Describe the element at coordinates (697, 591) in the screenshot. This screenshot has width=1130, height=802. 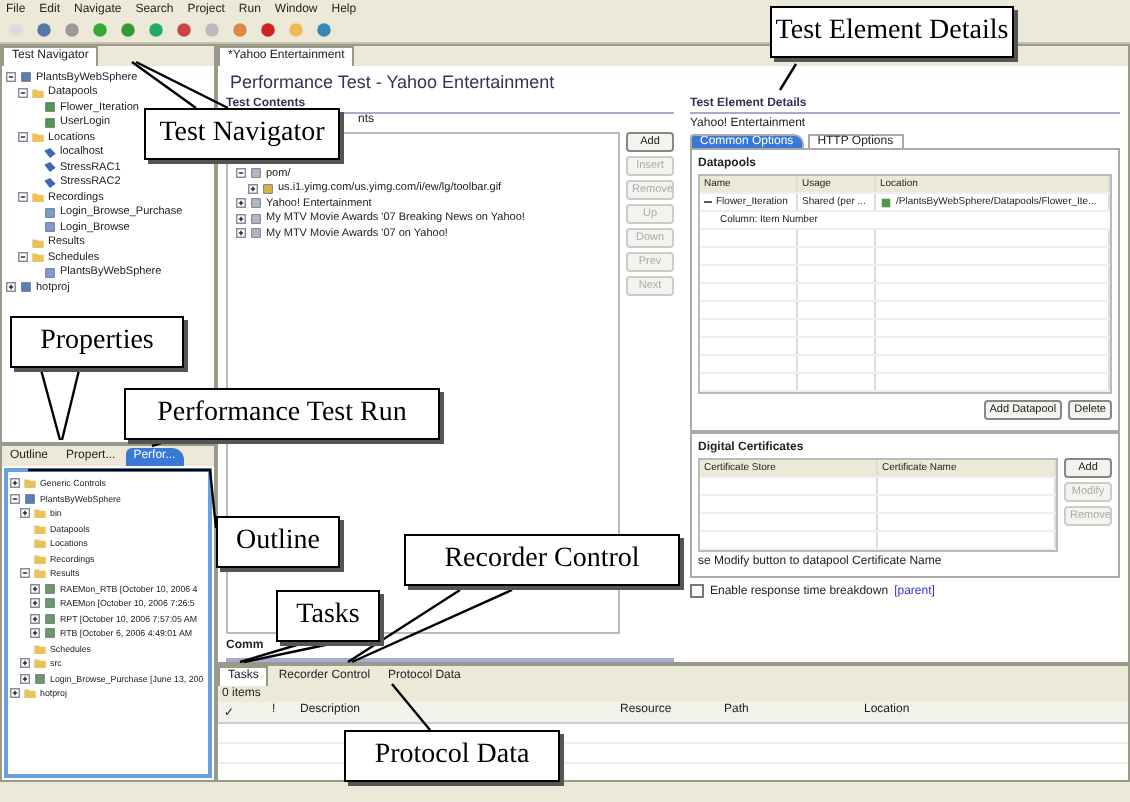
I see `checkbox` at that location.